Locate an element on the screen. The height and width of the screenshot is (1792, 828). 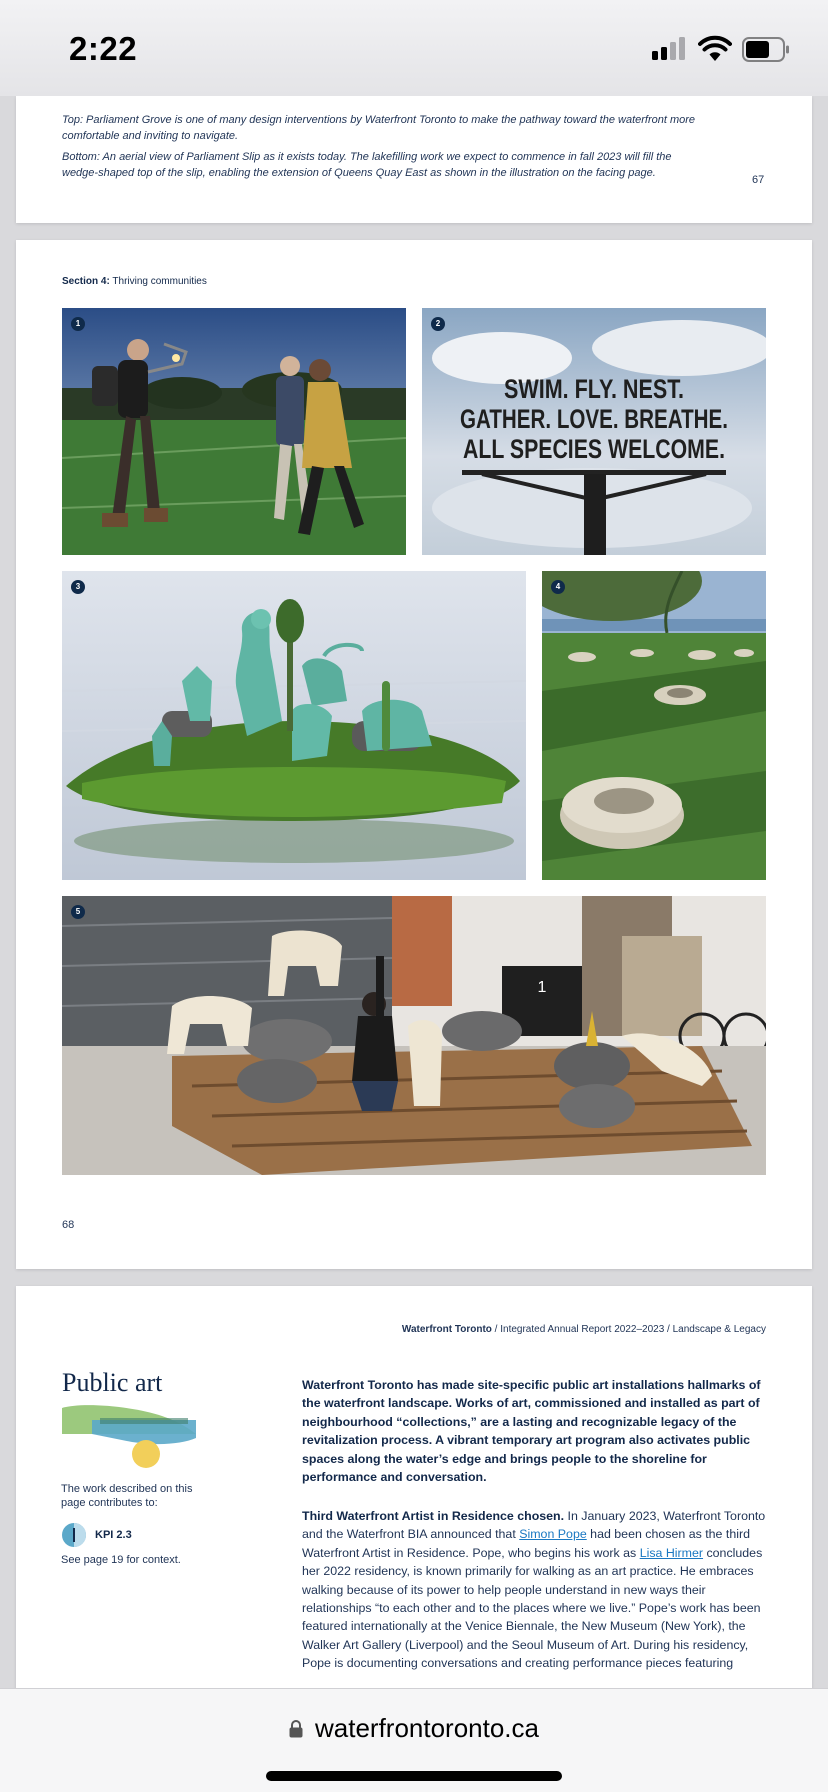
photo-number-badge: 4 is located at coordinates (558, 587).